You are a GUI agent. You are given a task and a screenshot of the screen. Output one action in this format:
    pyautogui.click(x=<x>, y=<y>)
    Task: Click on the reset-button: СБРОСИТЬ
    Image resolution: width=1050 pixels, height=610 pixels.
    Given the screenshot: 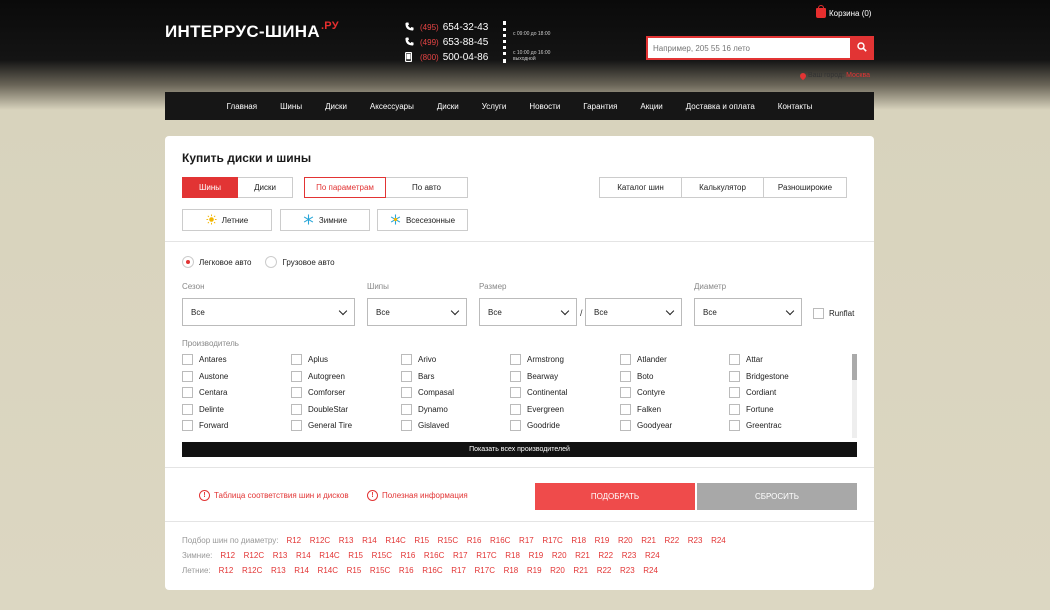 What is the action you would take?
    pyautogui.click(x=777, y=496)
    